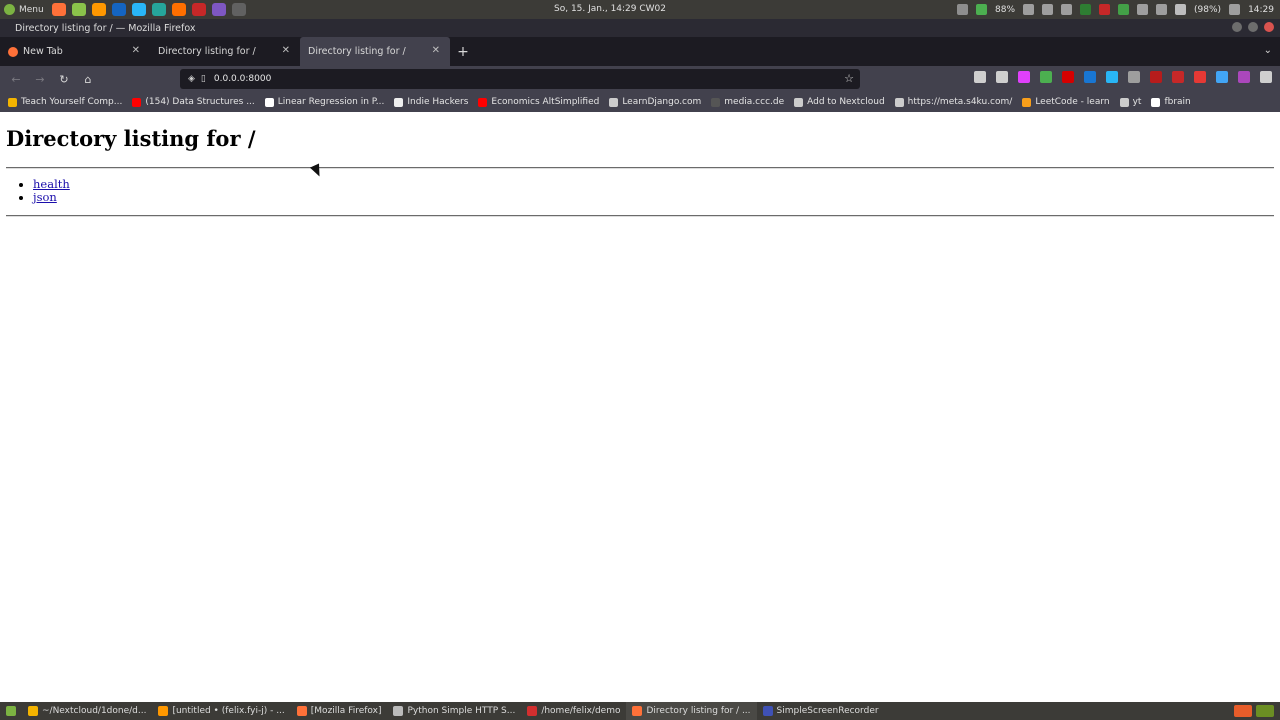 The height and width of the screenshot is (720, 1280). I want to click on taskbar-item: [Mozilla Firefox], so click(339, 711).